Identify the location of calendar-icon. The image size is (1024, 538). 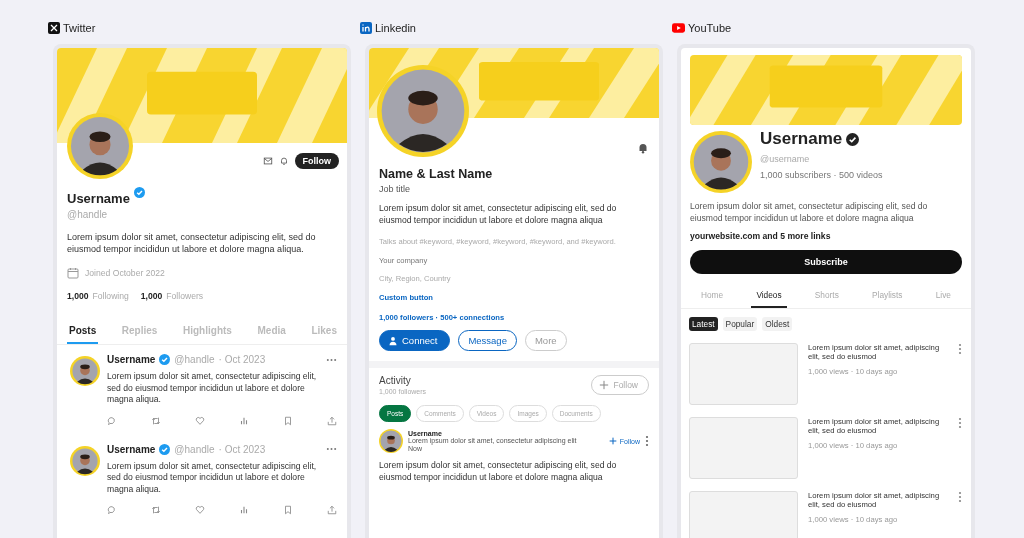
(73, 273).